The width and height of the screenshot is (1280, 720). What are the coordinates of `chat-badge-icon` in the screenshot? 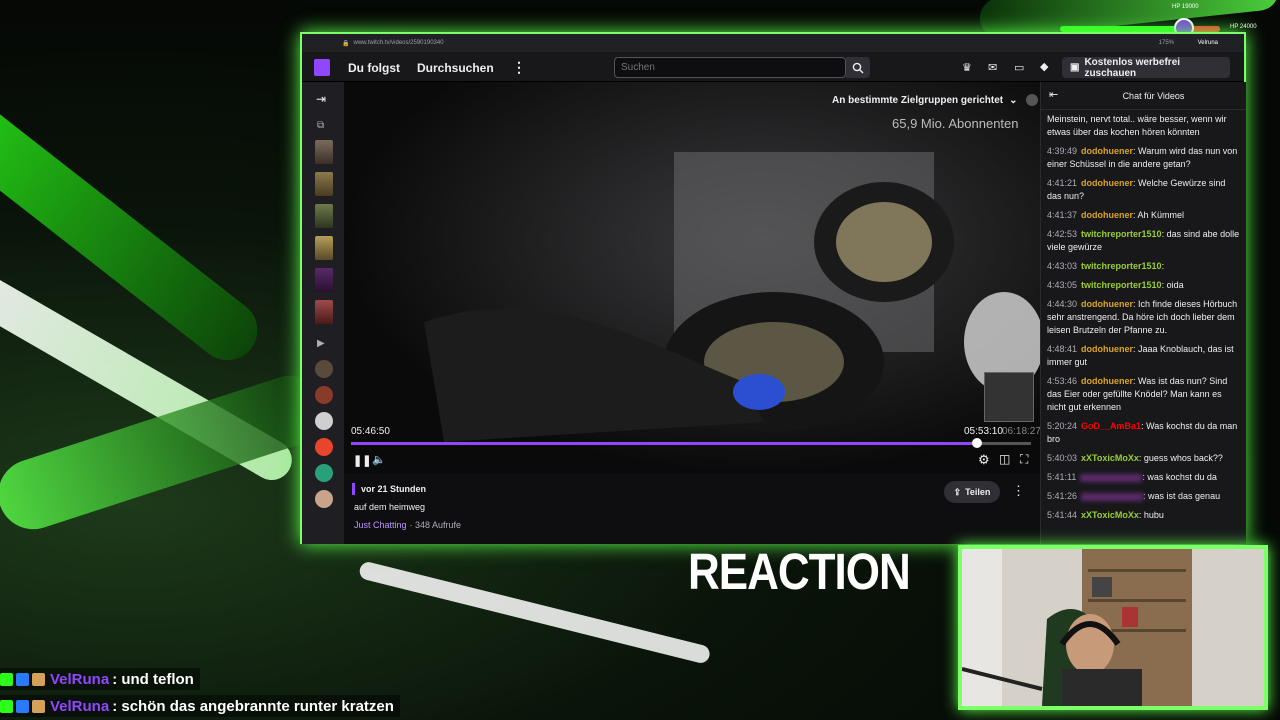 It's located at (38, 679).